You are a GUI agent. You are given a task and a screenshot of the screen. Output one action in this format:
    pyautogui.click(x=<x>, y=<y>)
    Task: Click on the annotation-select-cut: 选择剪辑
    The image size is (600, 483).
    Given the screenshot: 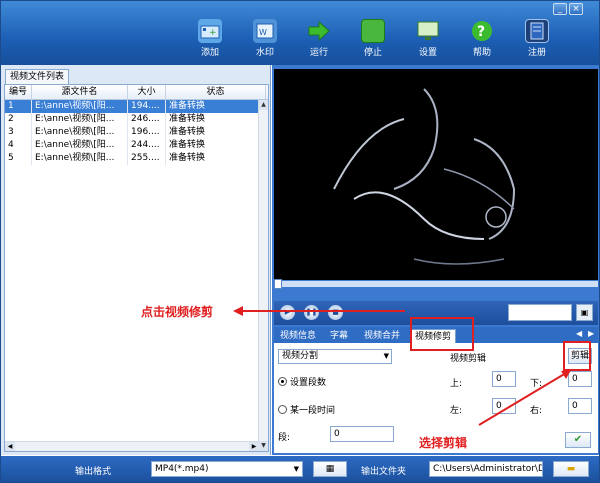 What is the action you would take?
    pyautogui.click(x=443, y=443)
    